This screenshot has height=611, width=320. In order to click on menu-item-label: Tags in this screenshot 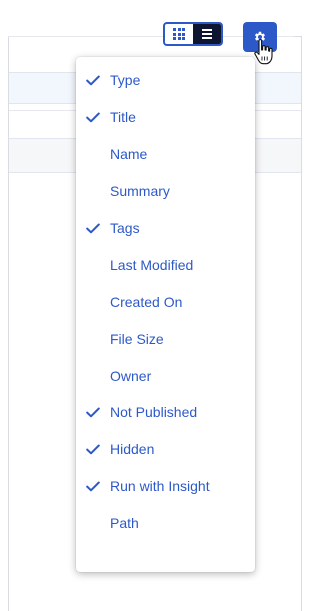, I will do `click(125, 228)`.